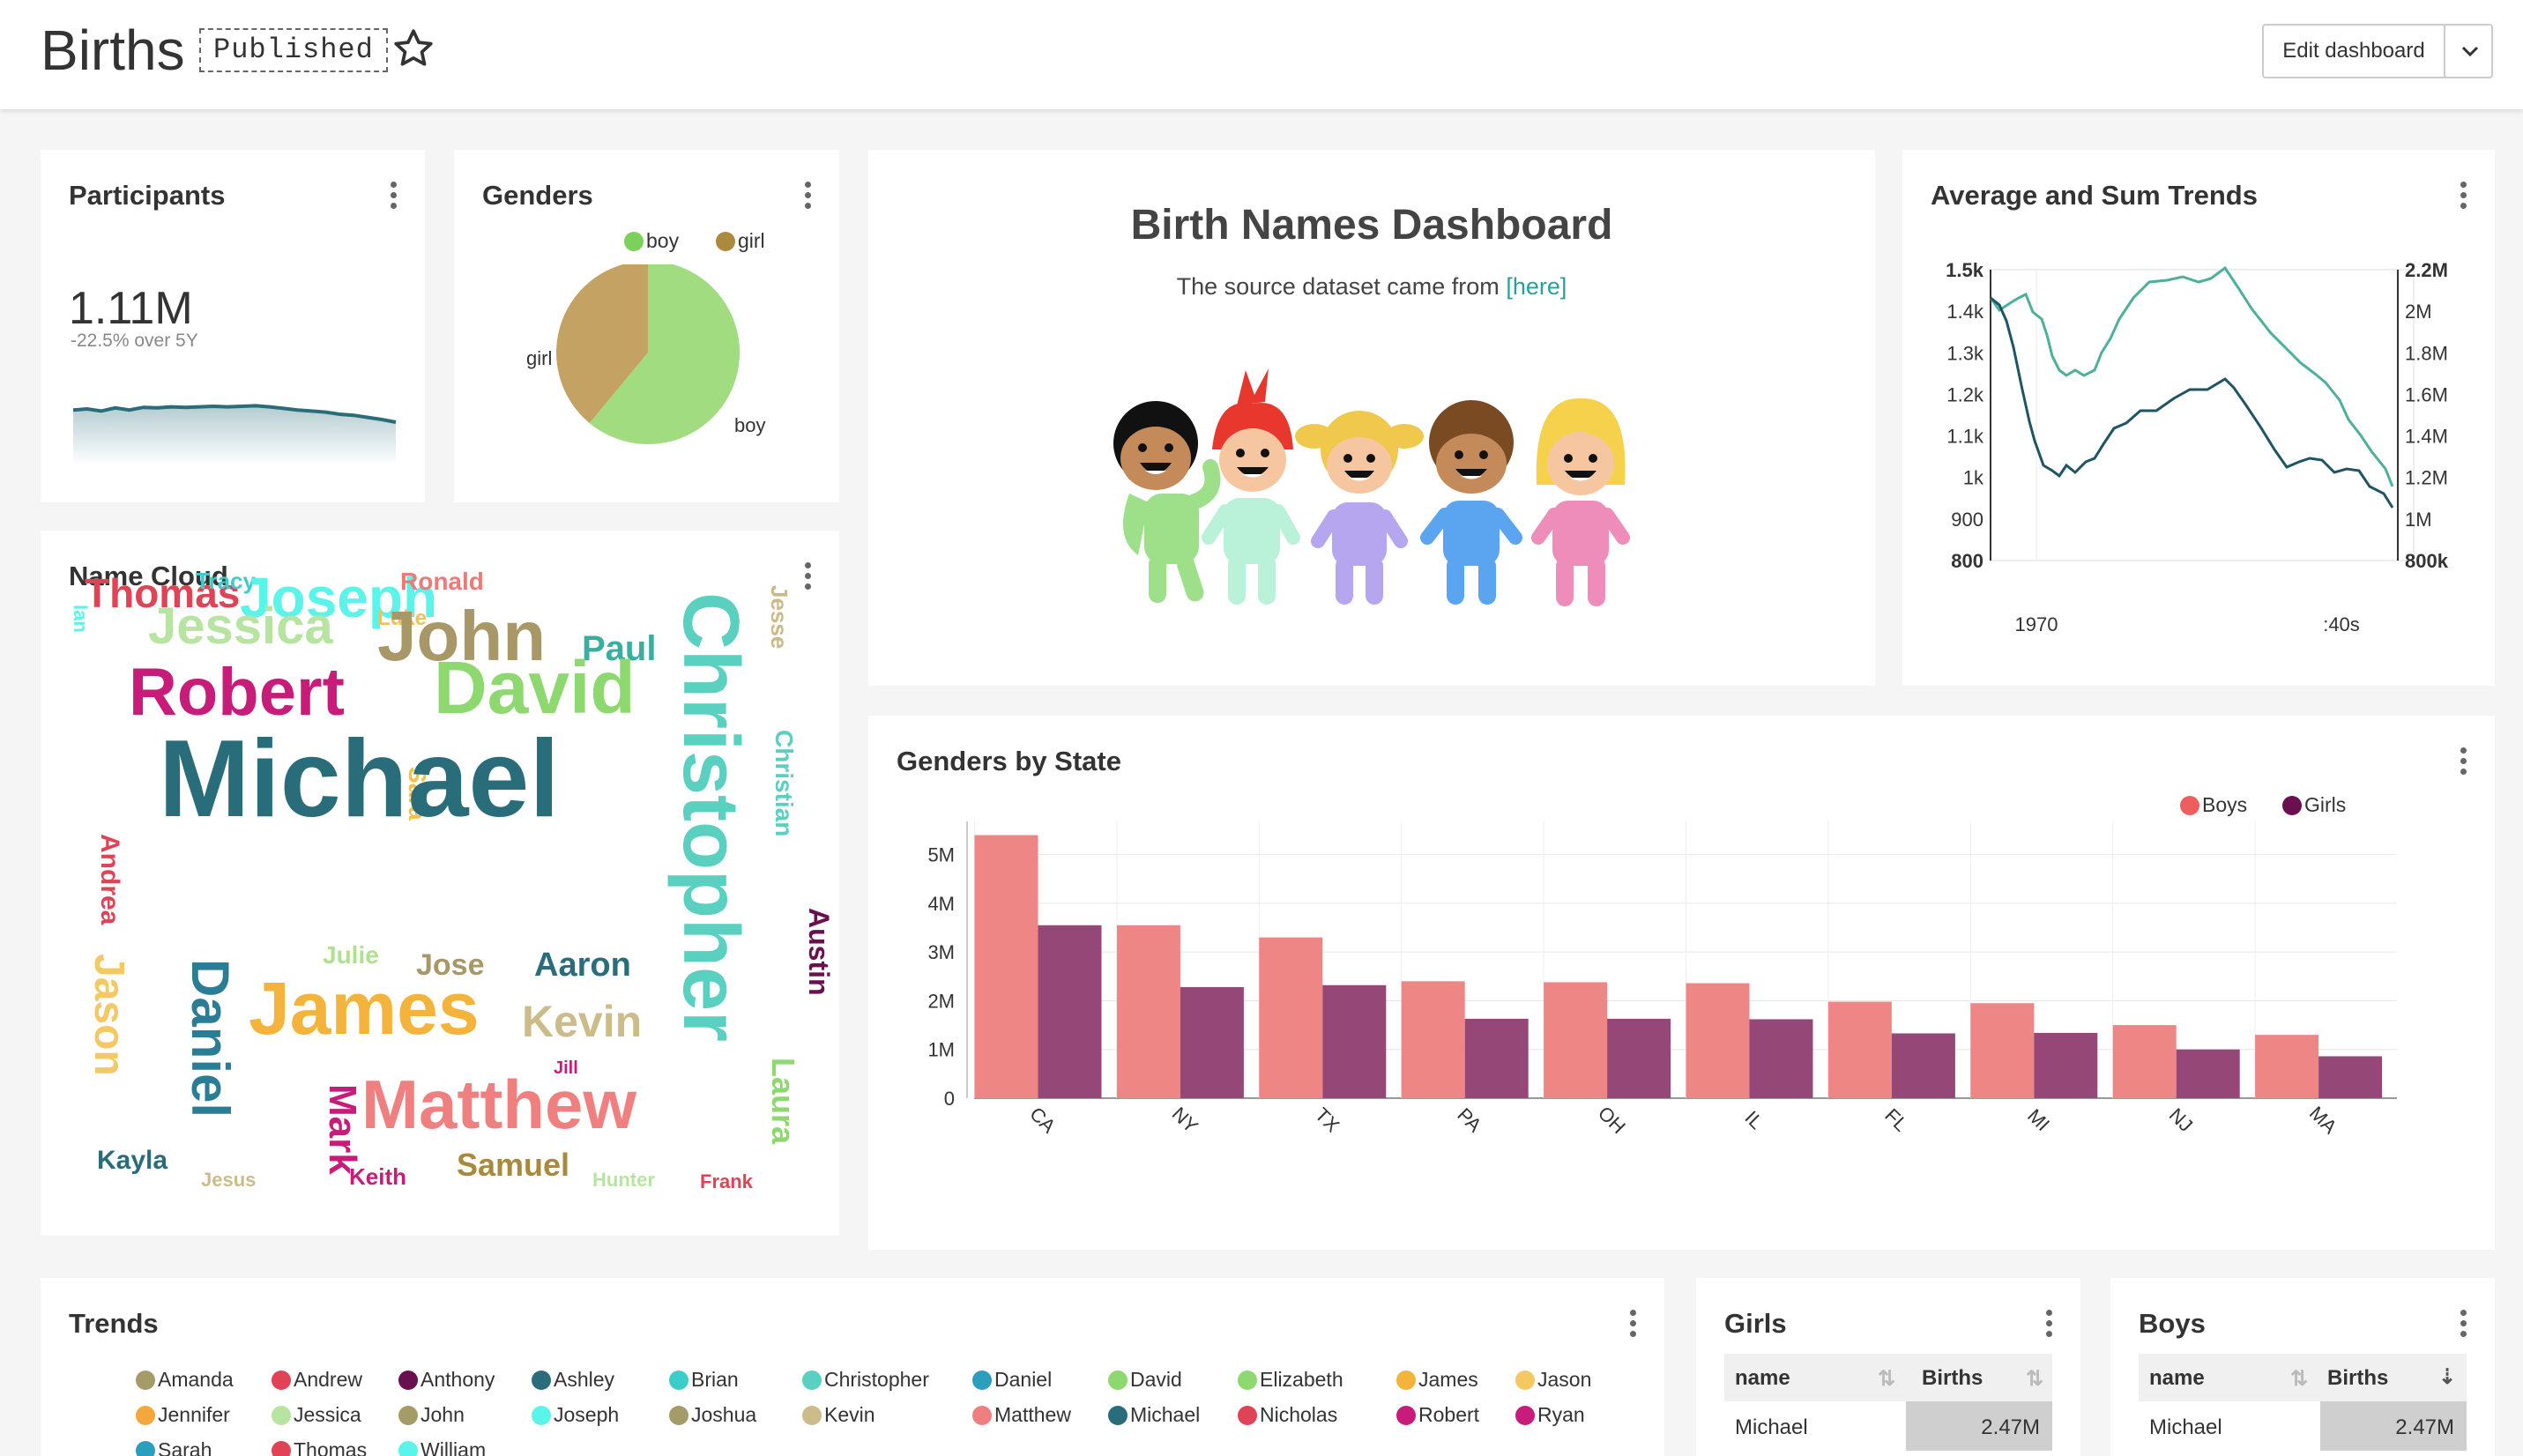 The height and width of the screenshot is (1456, 2523). I want to click on legend-label: Robert, so click(1449, 1414).